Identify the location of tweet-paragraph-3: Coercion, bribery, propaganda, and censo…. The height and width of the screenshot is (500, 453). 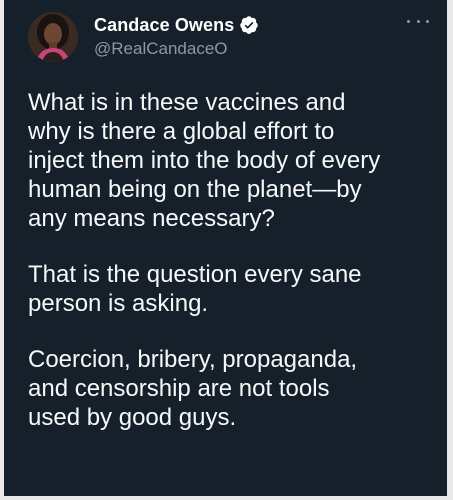
(193, 388).